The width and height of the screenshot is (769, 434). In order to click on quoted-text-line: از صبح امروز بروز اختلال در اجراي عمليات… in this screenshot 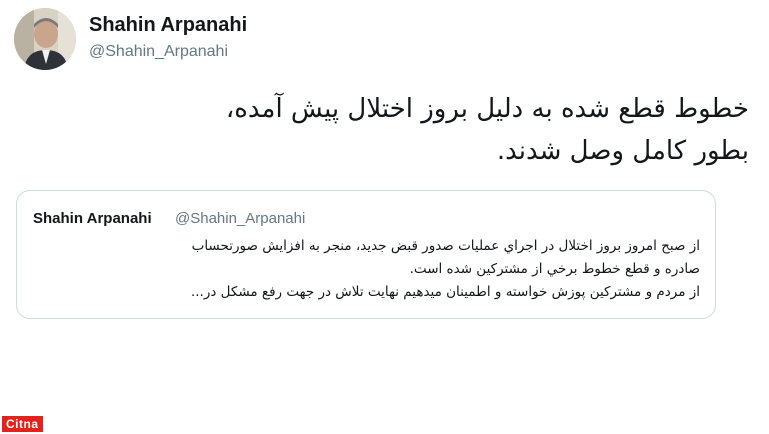, I will do `click(445, 246)`.